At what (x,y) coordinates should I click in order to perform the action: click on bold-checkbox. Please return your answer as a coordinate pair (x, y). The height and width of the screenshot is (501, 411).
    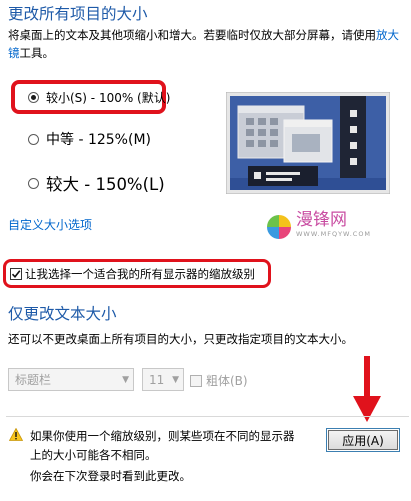
    Looking at the image, I should click on (196, 380).